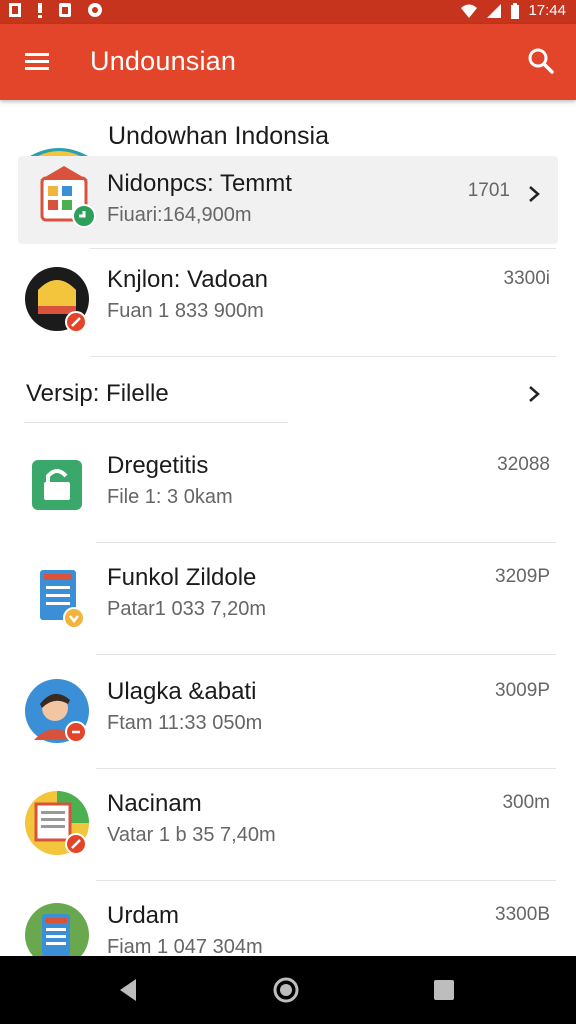 The width and height of the screenshot is (576, 1024). Describe the element at coordinates (57, 299) in the screenshot. I see `helmet-avatar-icon` at that location.